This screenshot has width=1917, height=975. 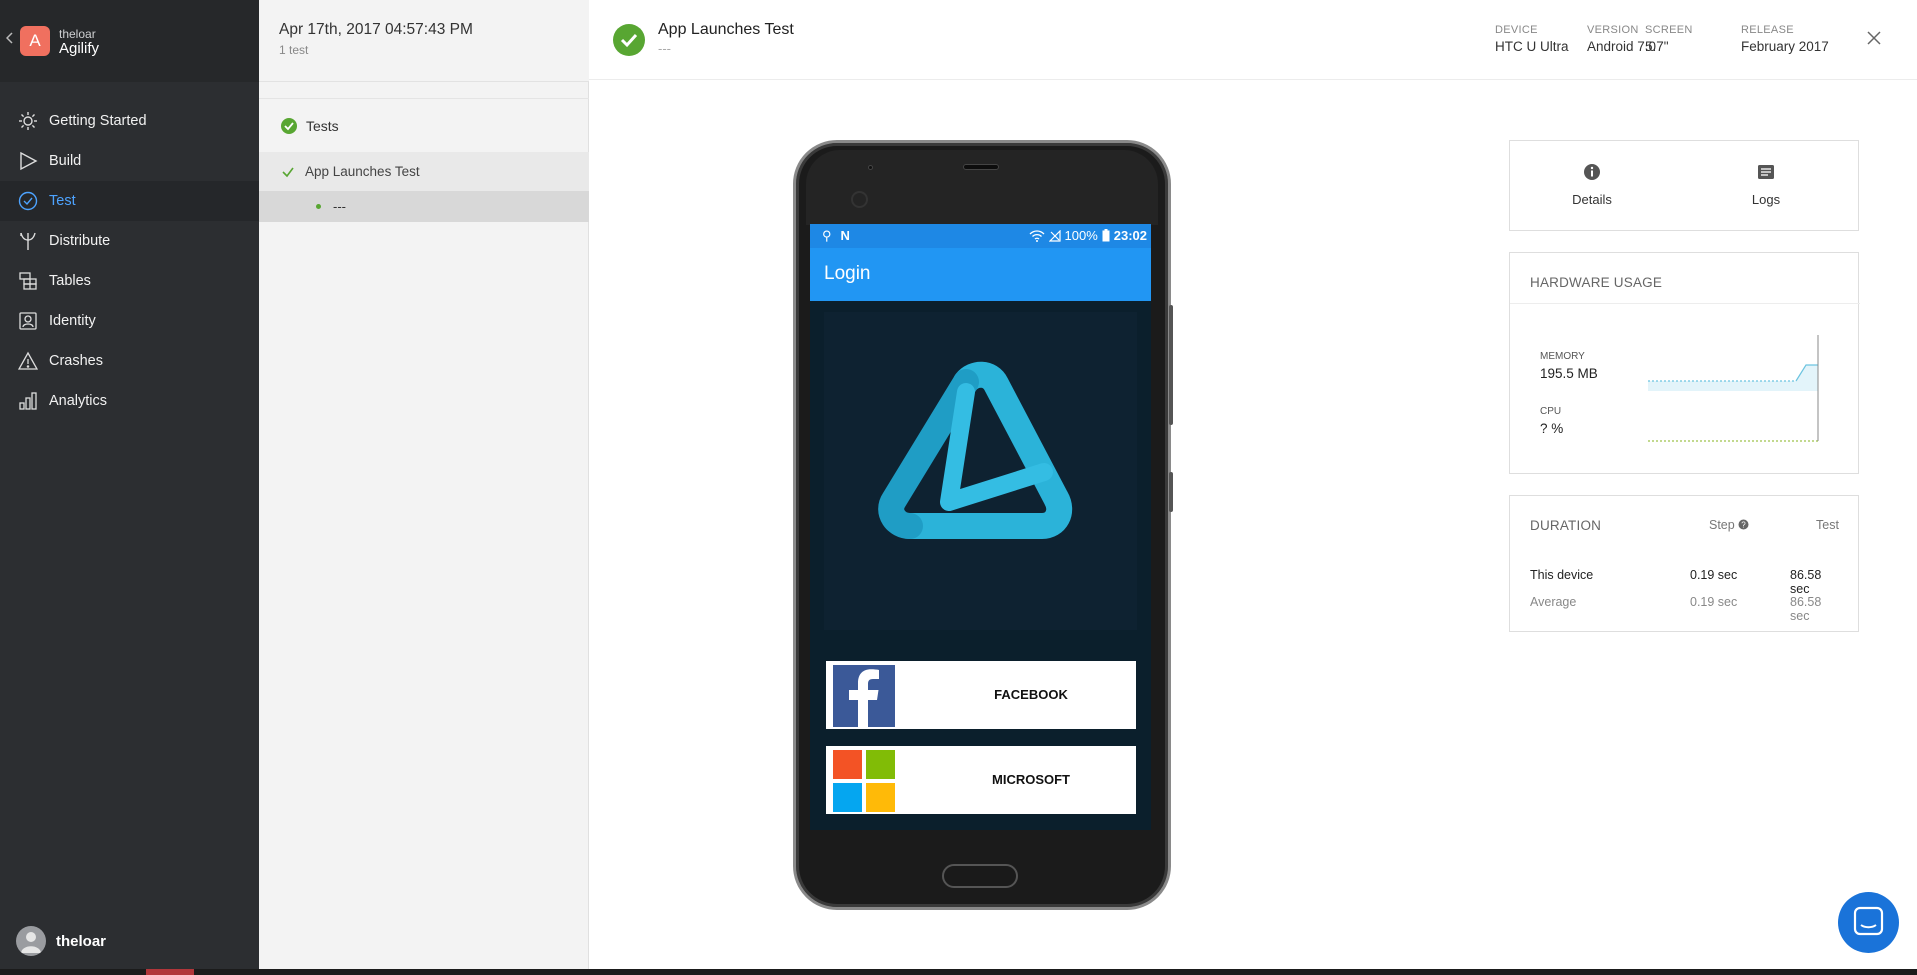 I want to click on sidebar-item-getting-started: Getting Started, so click(x=129, y=121).